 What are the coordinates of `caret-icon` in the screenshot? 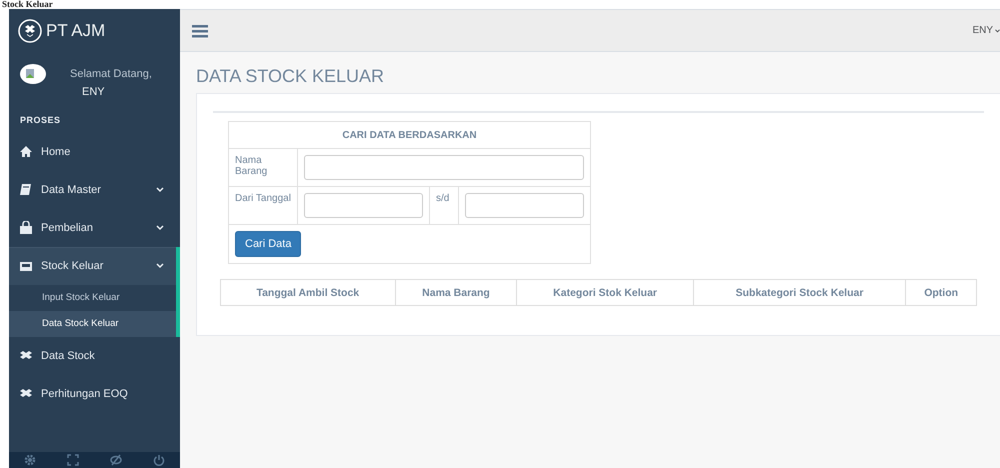 It's located at (997, 30).